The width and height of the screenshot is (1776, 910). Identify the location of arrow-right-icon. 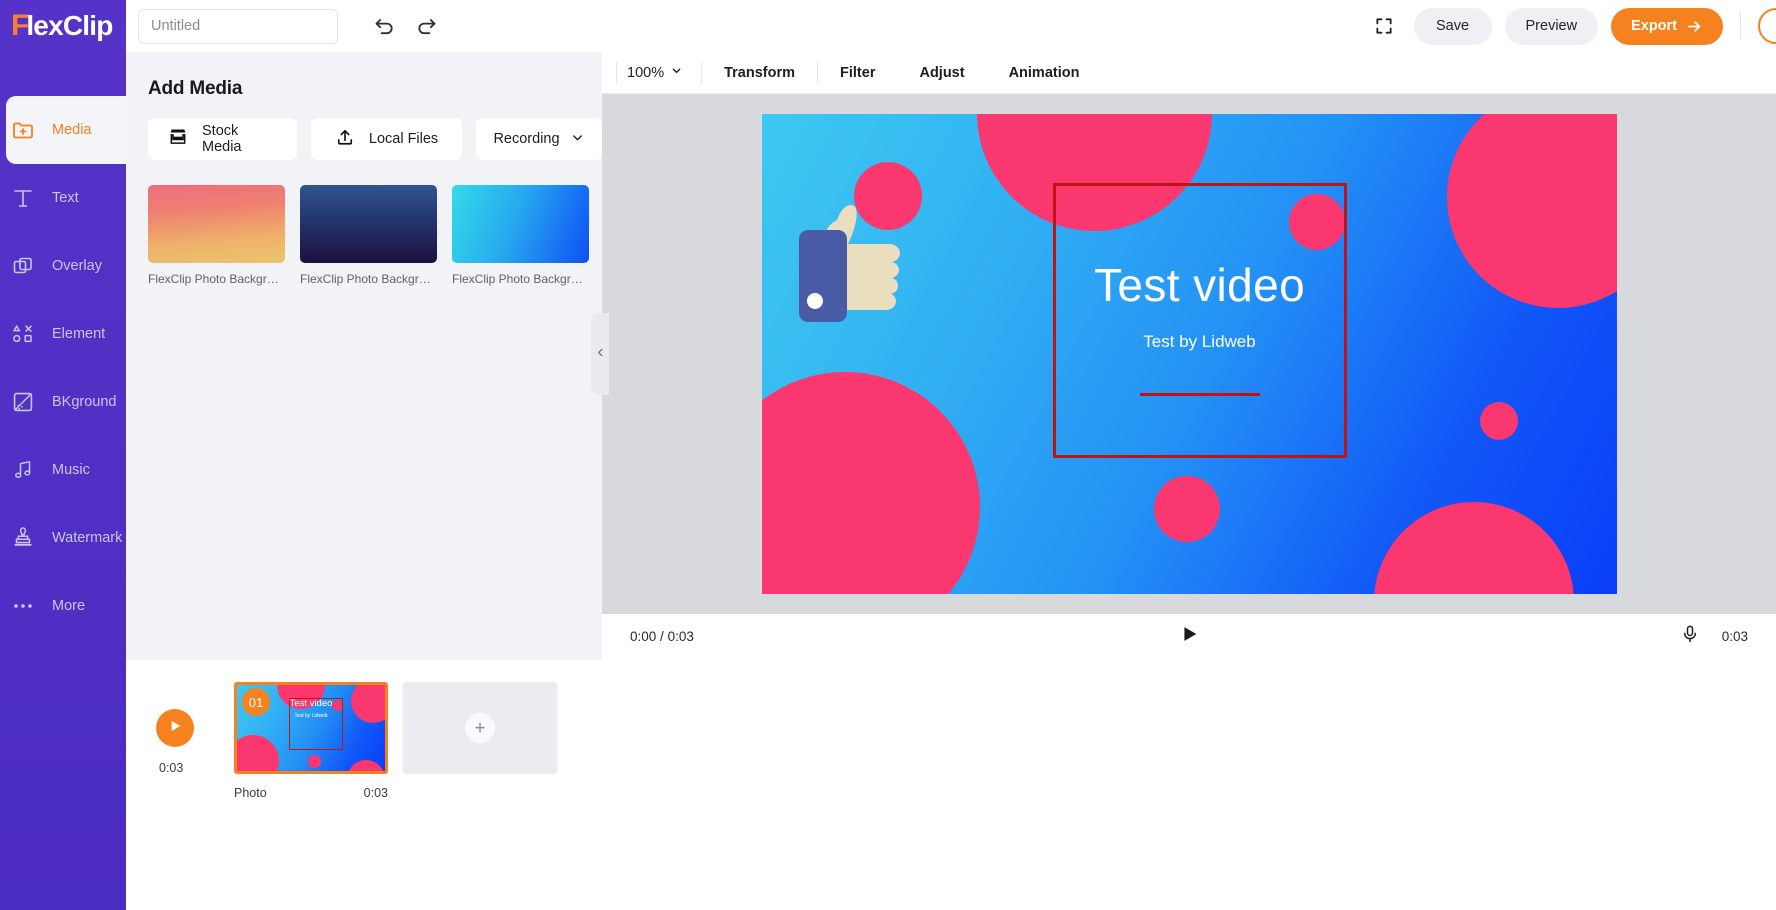
(1694, 26).